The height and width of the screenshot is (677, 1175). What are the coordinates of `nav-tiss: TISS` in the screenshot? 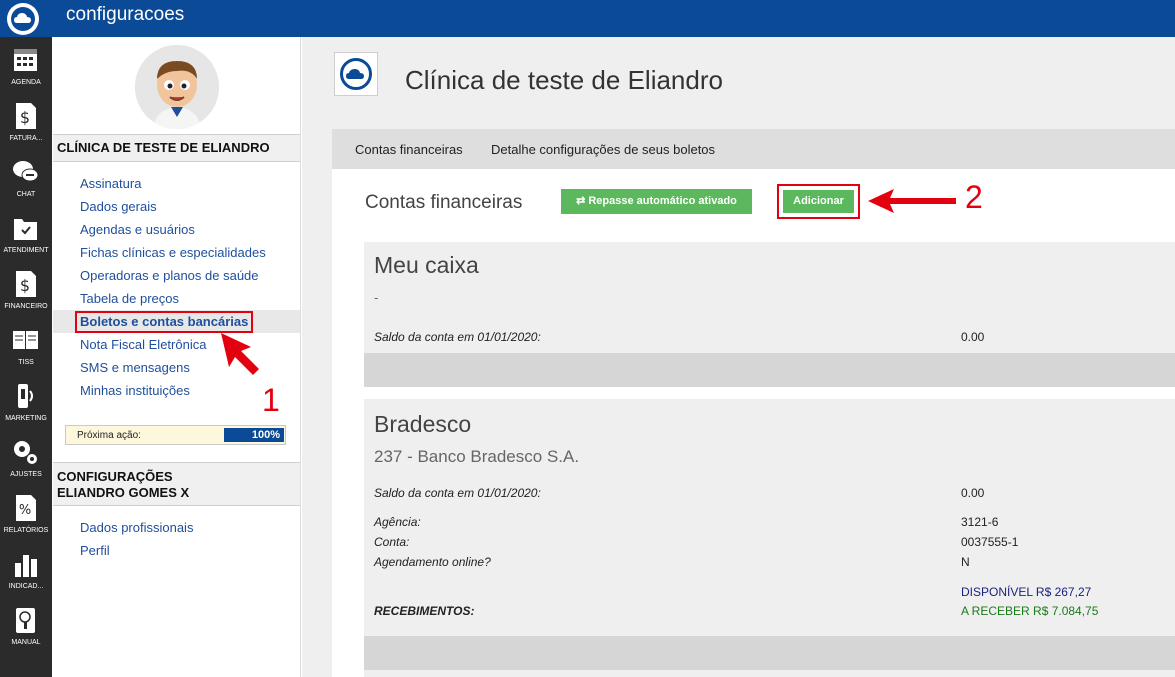 It's located at (26, 349).